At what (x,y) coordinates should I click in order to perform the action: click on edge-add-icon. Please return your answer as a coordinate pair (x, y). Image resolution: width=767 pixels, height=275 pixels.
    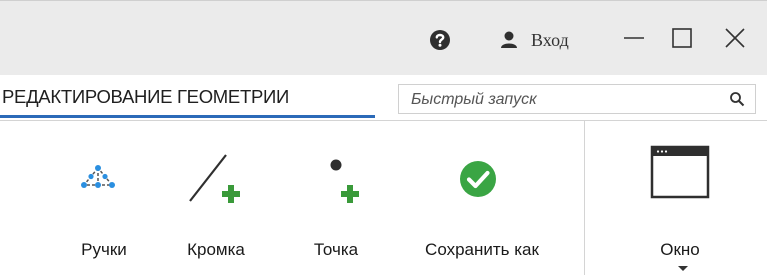
    Looking at the image, I should click on (216, 181).